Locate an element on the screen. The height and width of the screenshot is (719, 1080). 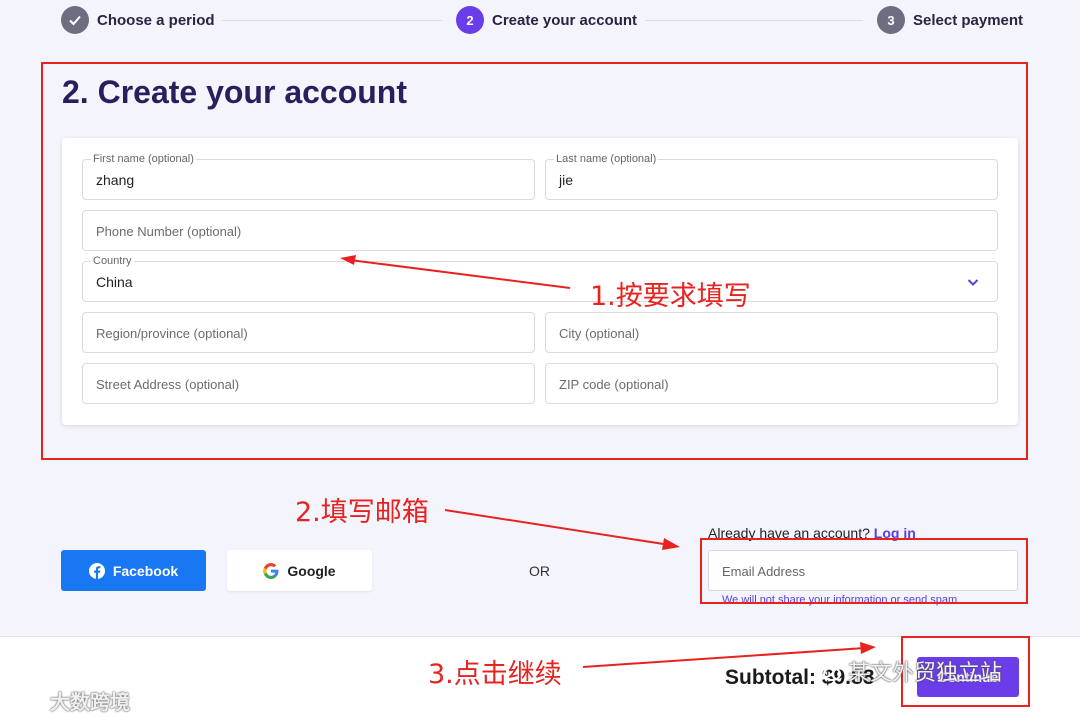
step-label: Select payment is located at coordinates (968, 20).